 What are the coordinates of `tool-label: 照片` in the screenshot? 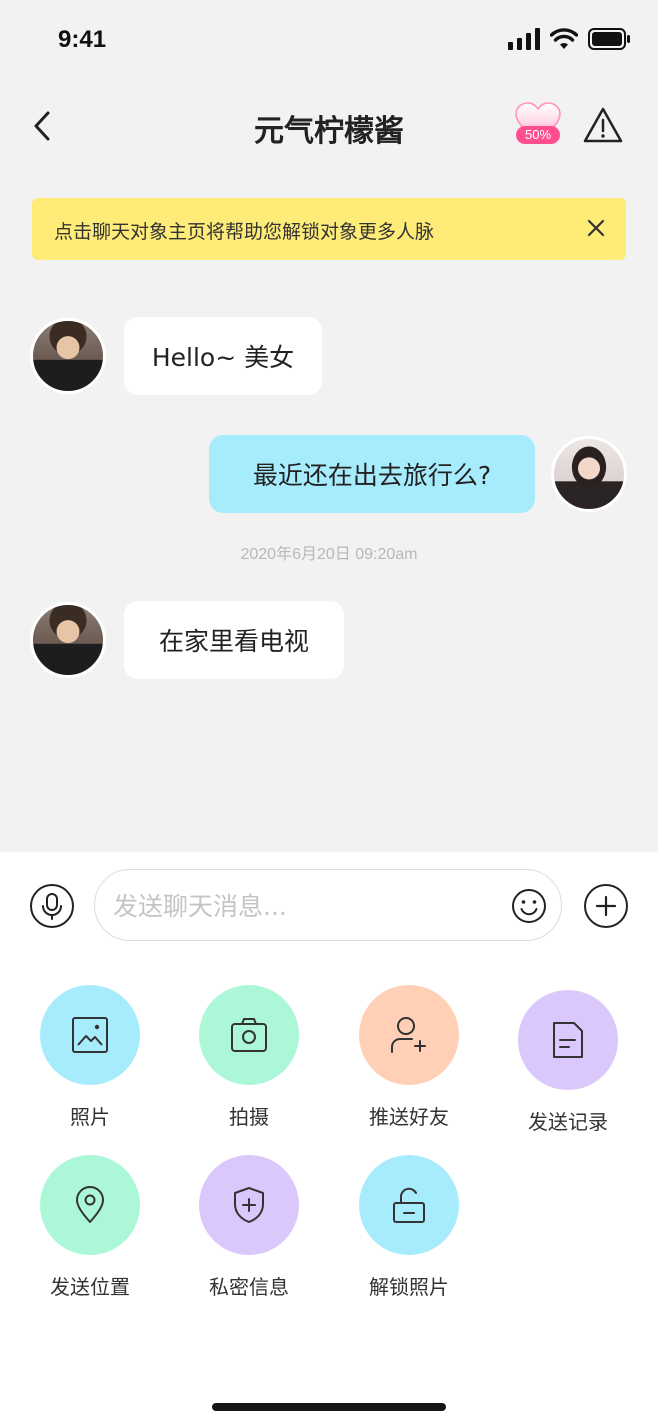 It's located at (90, 1117).